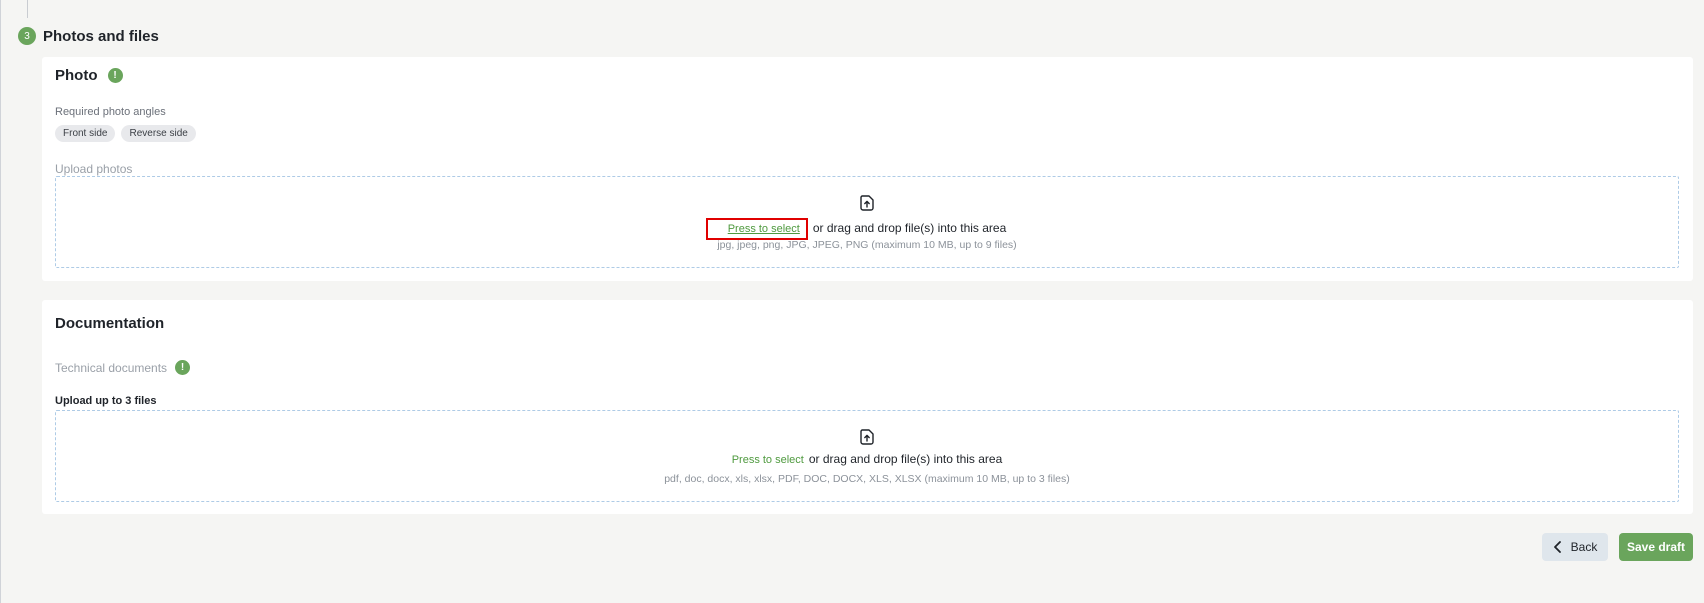 This screenshot has height=603, width=1704. I want to click on photo-title-text: Photo, so click(76, 75).